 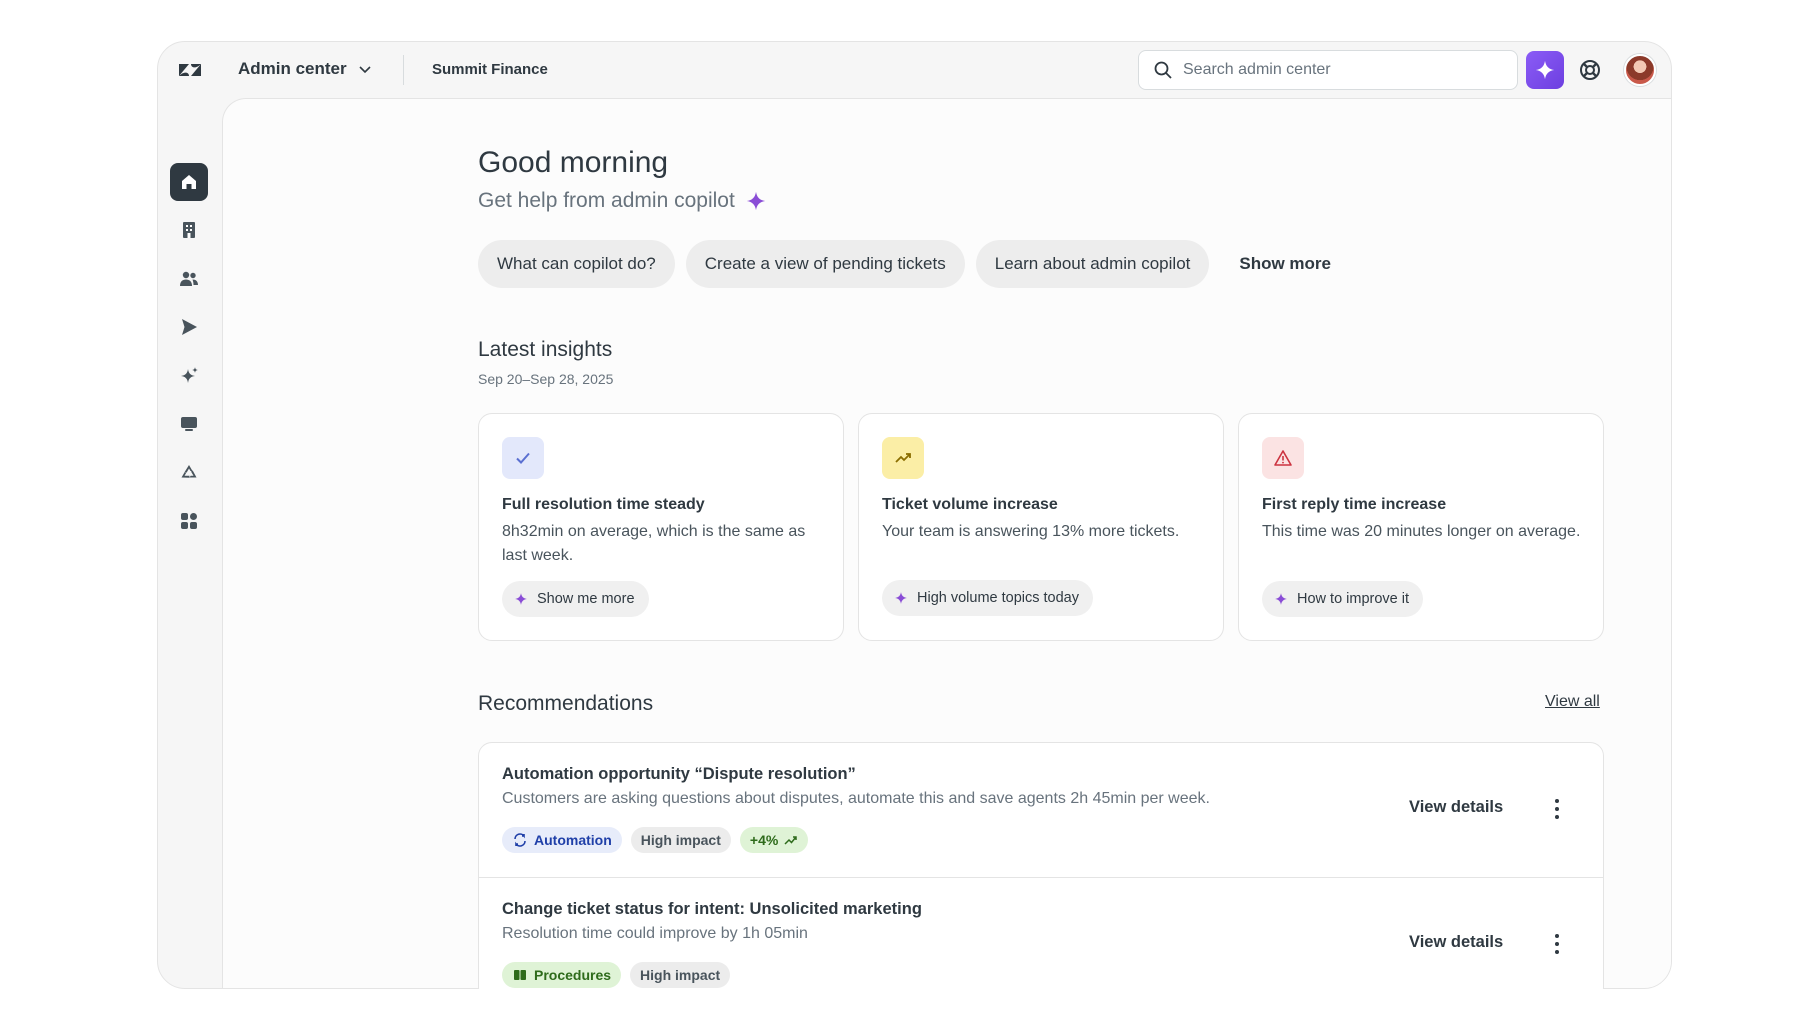 What do you see at coordinates (603, 504) in the screenshot?
I see `insight-title: Full resolution time steady` at bounding box center [603, 504].